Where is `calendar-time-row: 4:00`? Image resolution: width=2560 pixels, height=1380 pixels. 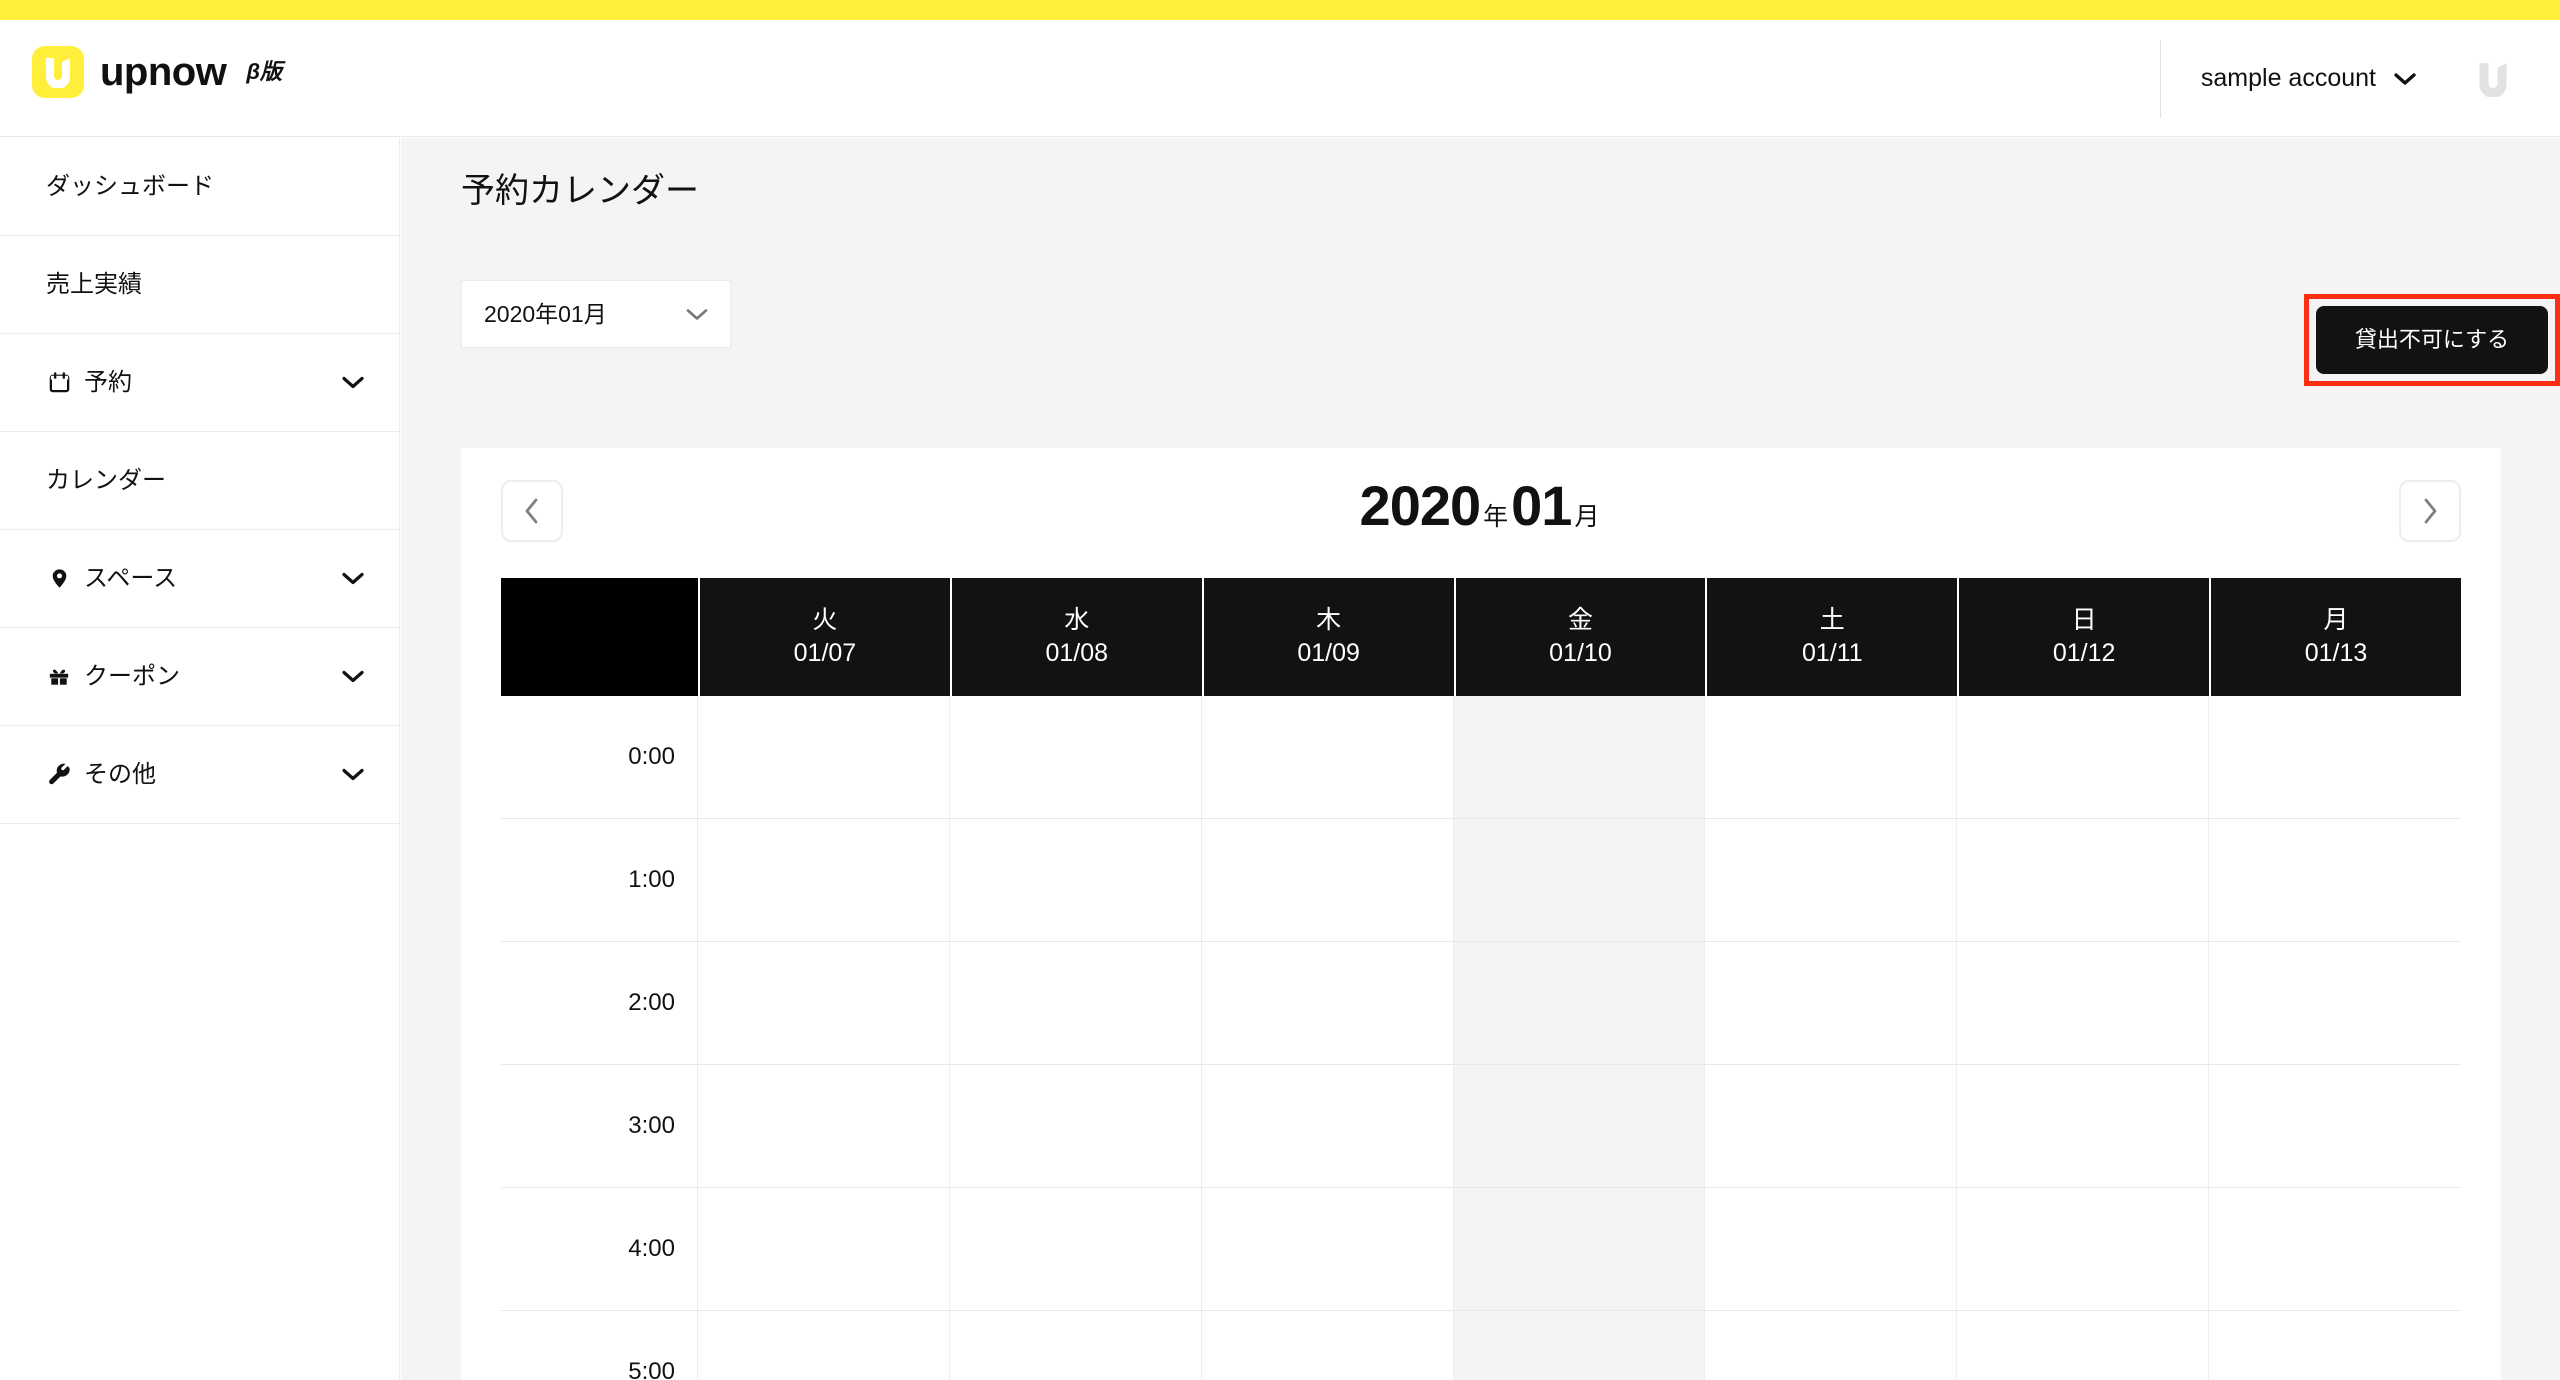
calendar-time-row: 4:00 is located at coordinates (1481, 1249).